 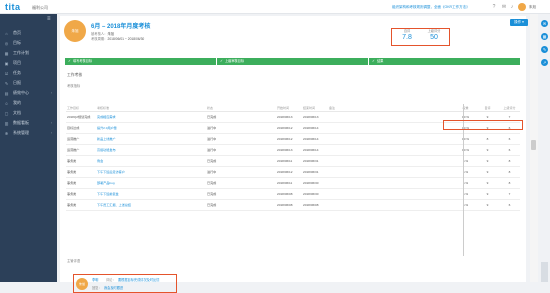 I want to click on table-row: 事务类 部署产品bug 已完成 2018/06/11 2018/06/30 5 % 9 8, so click(x=293, y=183).